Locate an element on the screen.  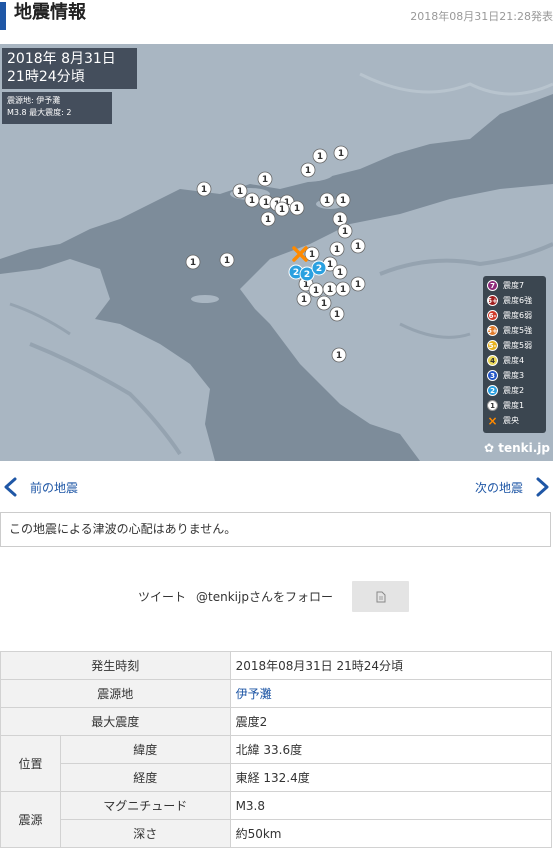
brand-name: tenki.jp is located at coordinates (524, 448).